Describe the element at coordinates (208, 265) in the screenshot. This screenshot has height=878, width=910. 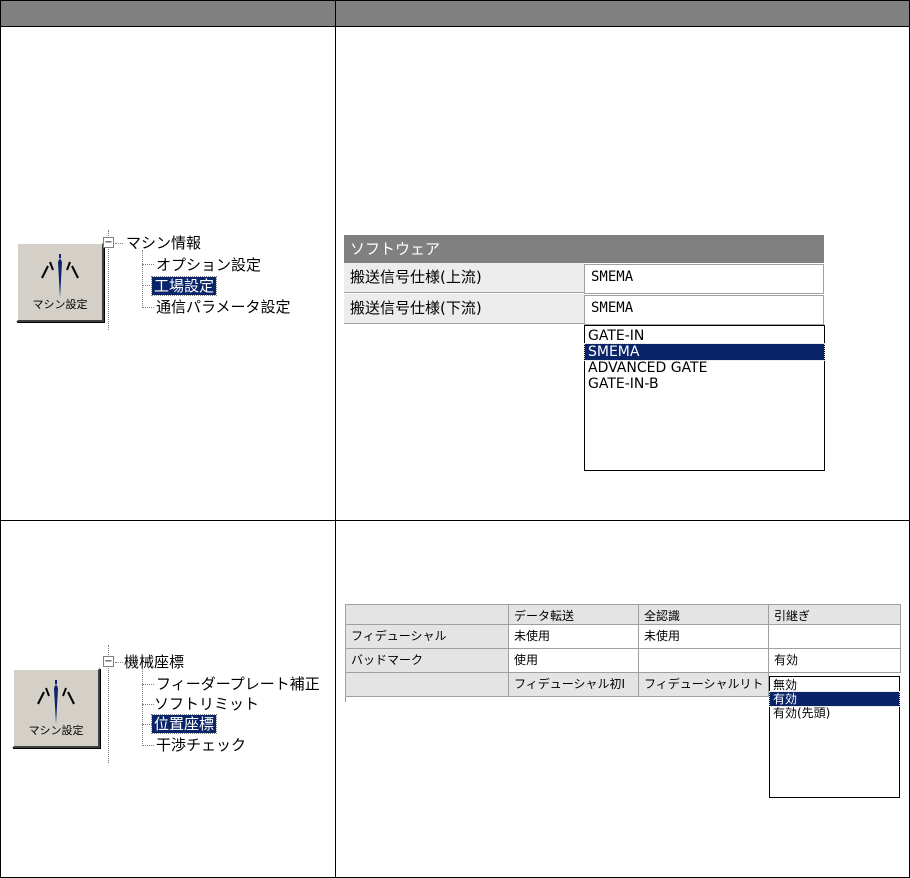
I see `tree-item-option-settings: オプション設定` at that location.